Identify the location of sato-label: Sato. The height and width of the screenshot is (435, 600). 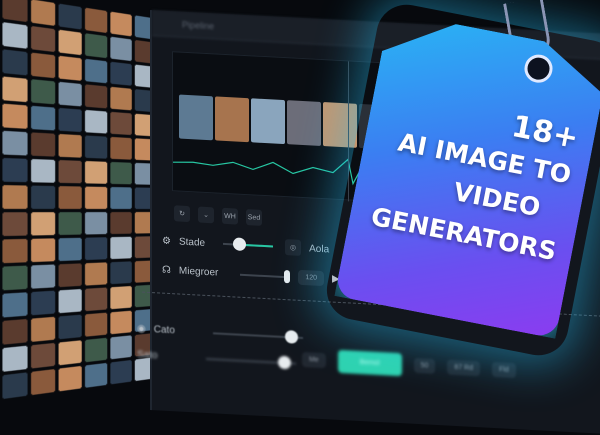
(147, 355).